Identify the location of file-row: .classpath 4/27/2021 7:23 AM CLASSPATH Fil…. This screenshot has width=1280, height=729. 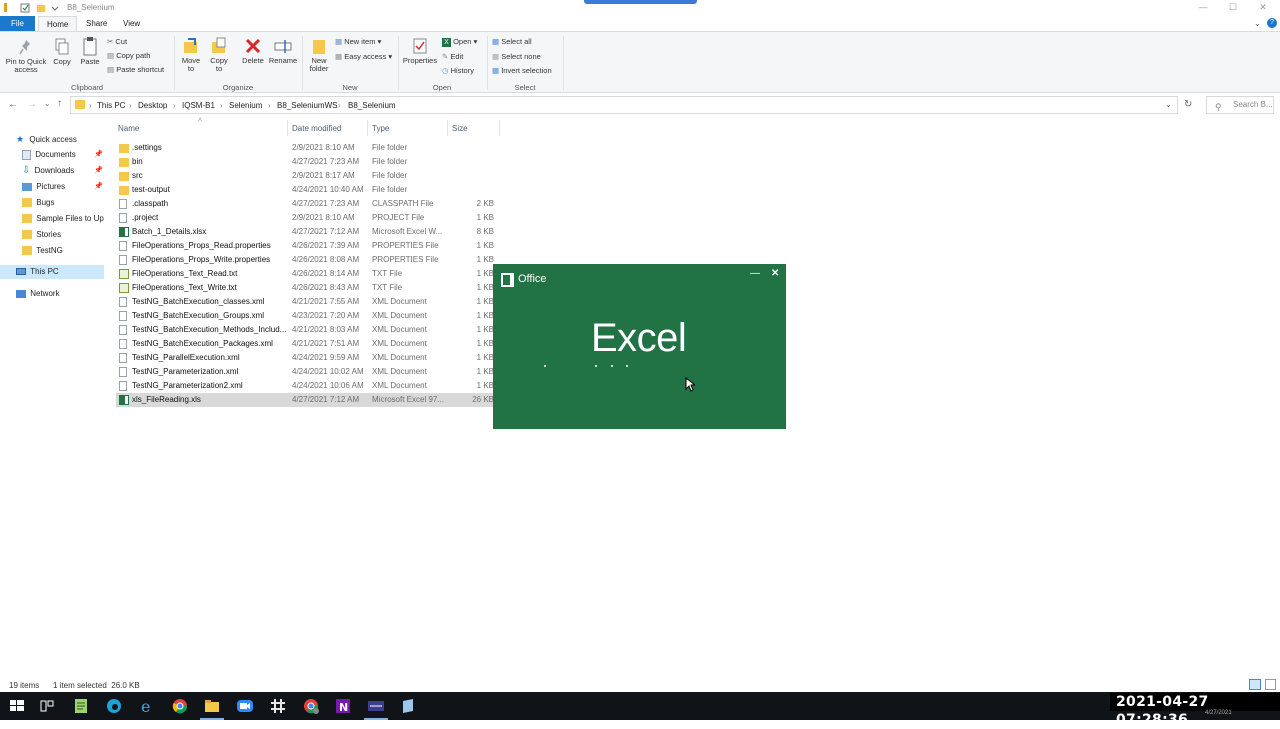
(308, 204).